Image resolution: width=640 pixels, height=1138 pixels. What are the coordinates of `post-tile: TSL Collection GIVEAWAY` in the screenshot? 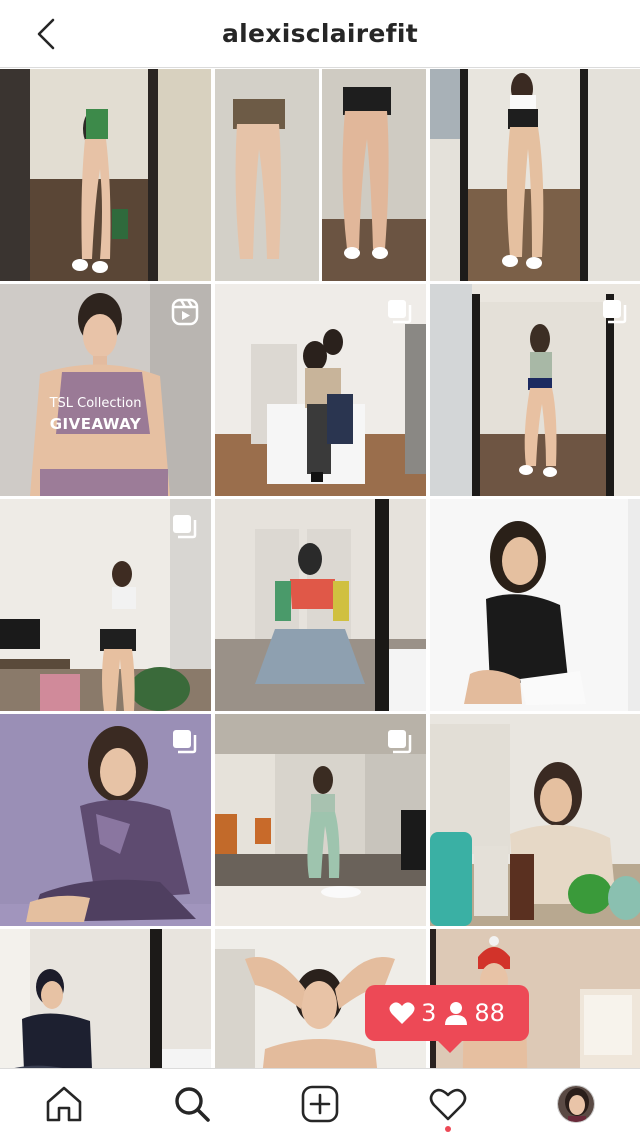 It's located at (105, 390).